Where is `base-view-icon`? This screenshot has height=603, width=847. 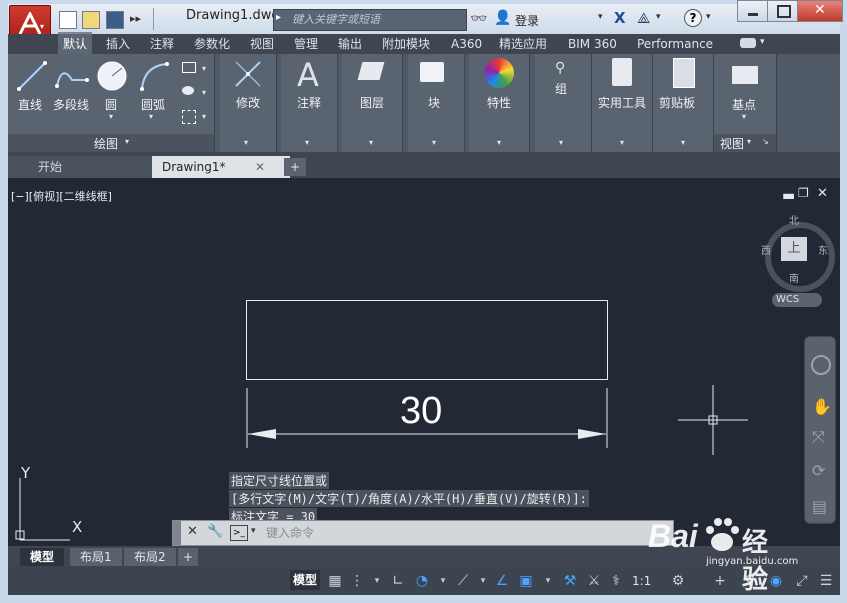
base-view-icon is located at coordinates (745, 75).